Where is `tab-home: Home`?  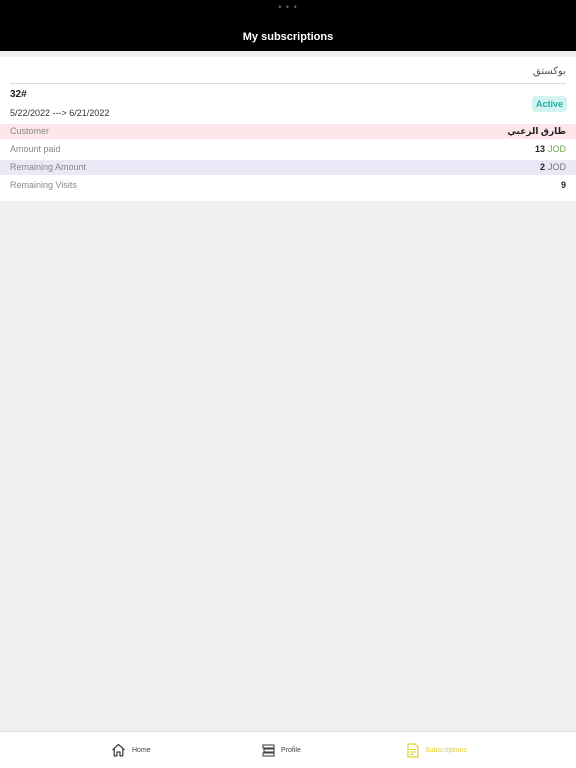 tab-home: Home is located at coordinates (131, 750).